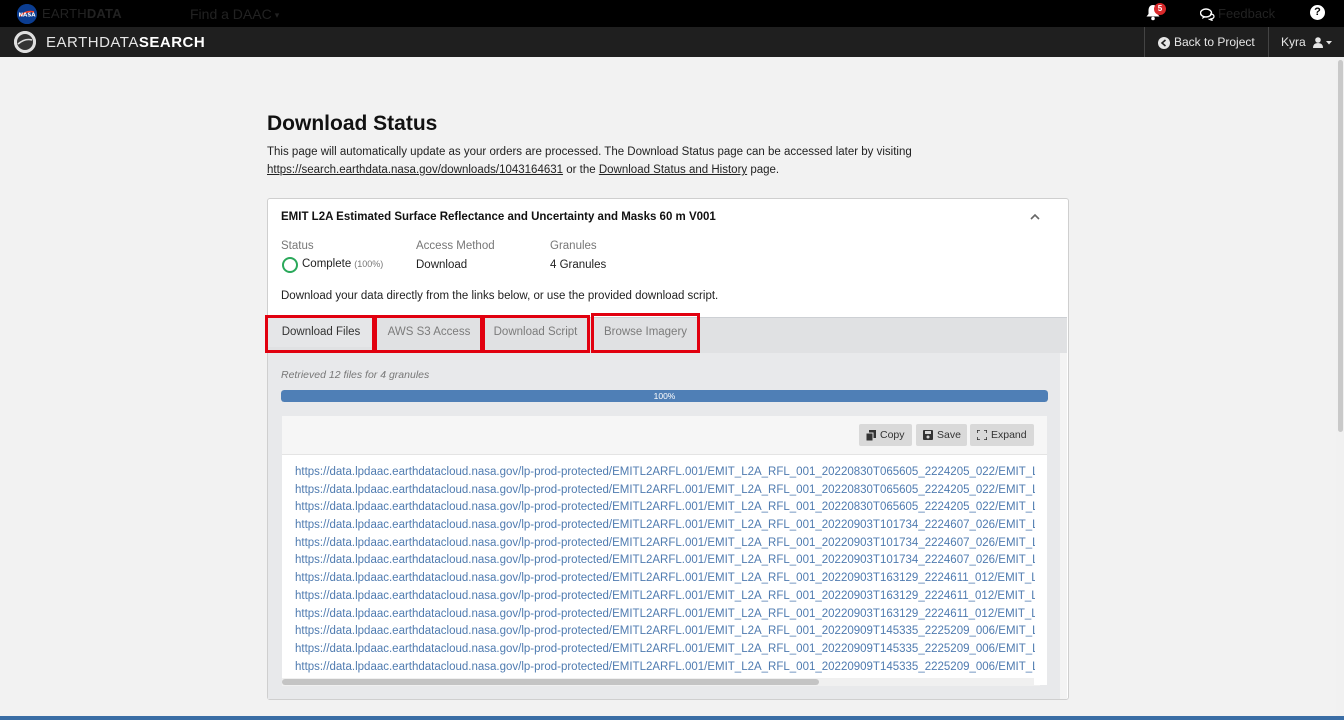  Describe the element at coordinates (673, 170) in the screenshot. I see `download-history-link: Download Status and History` at that location.